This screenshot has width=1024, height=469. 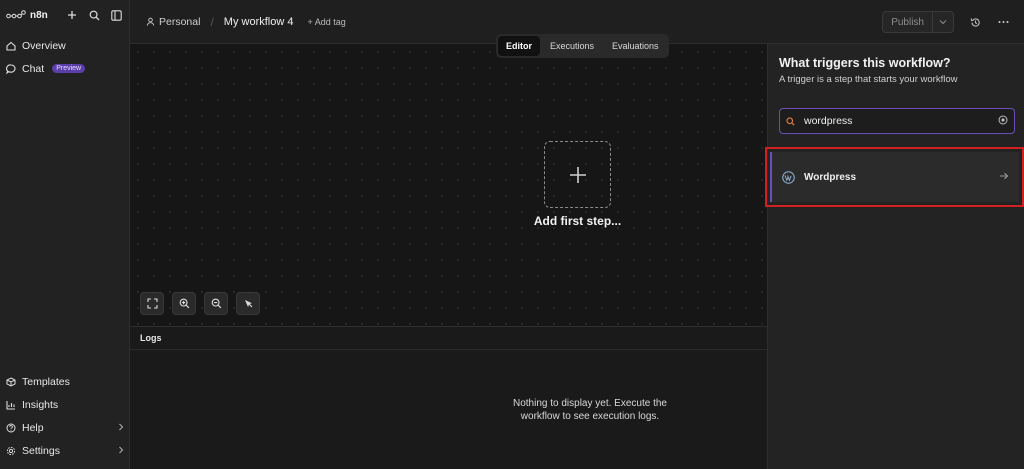 I want to click on sidebar-item-label: Chat, so click(x=33, y=68).